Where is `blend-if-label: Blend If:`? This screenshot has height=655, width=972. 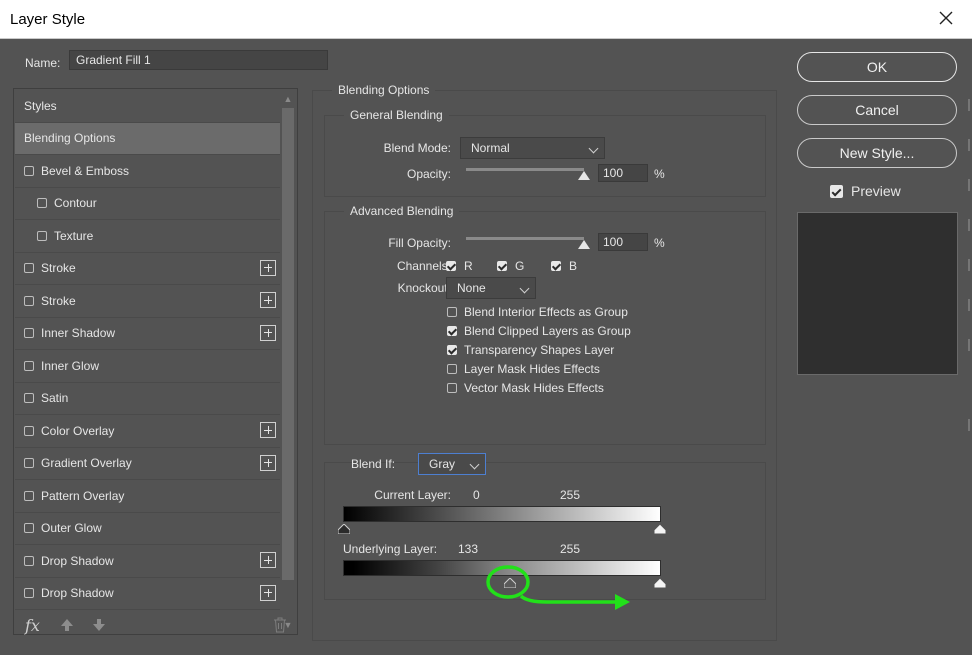
blend-if-label: Blend If: is located at coordinates (373, 464).